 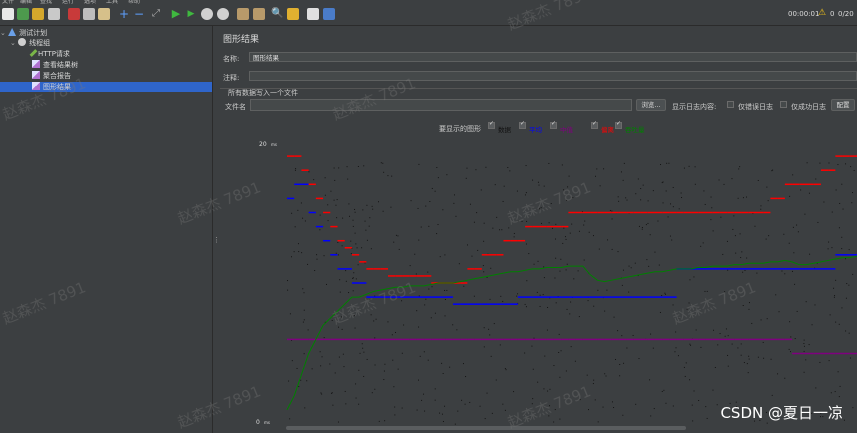 What do you see at coordinates (30, 43) in the screenshot?
I see `tree-item-thread-group: ⌄ 线程组` at bounding box center [30, 43].